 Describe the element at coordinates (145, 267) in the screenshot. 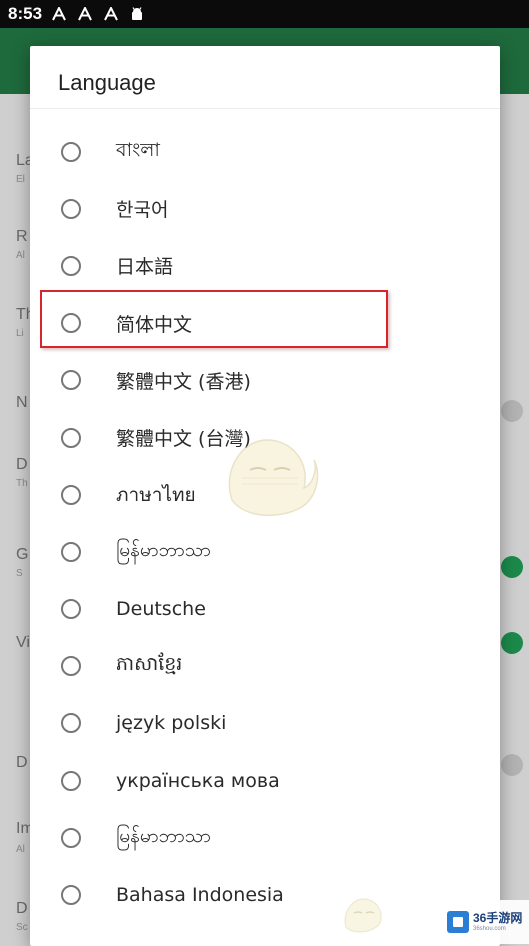

I see `language-option-label: 日本語` at that location.